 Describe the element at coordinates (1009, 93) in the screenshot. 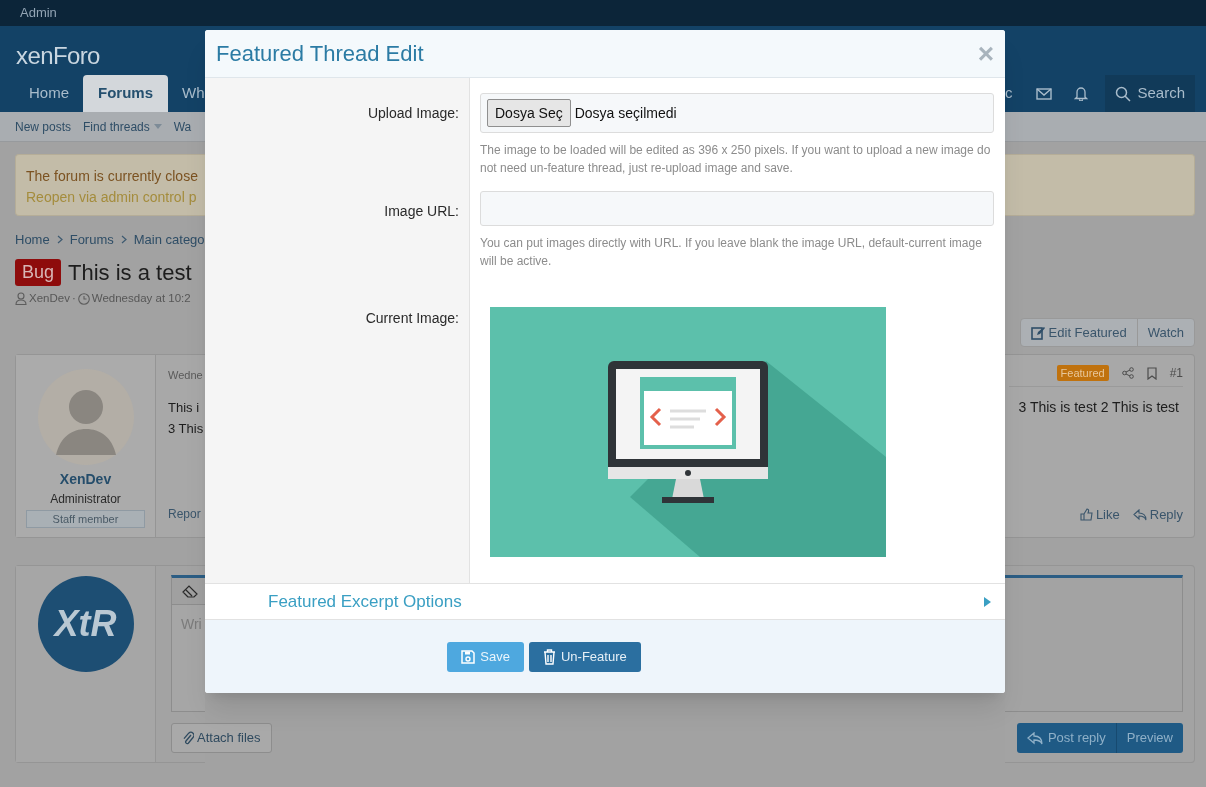

I see `nav-link: c` at that location.